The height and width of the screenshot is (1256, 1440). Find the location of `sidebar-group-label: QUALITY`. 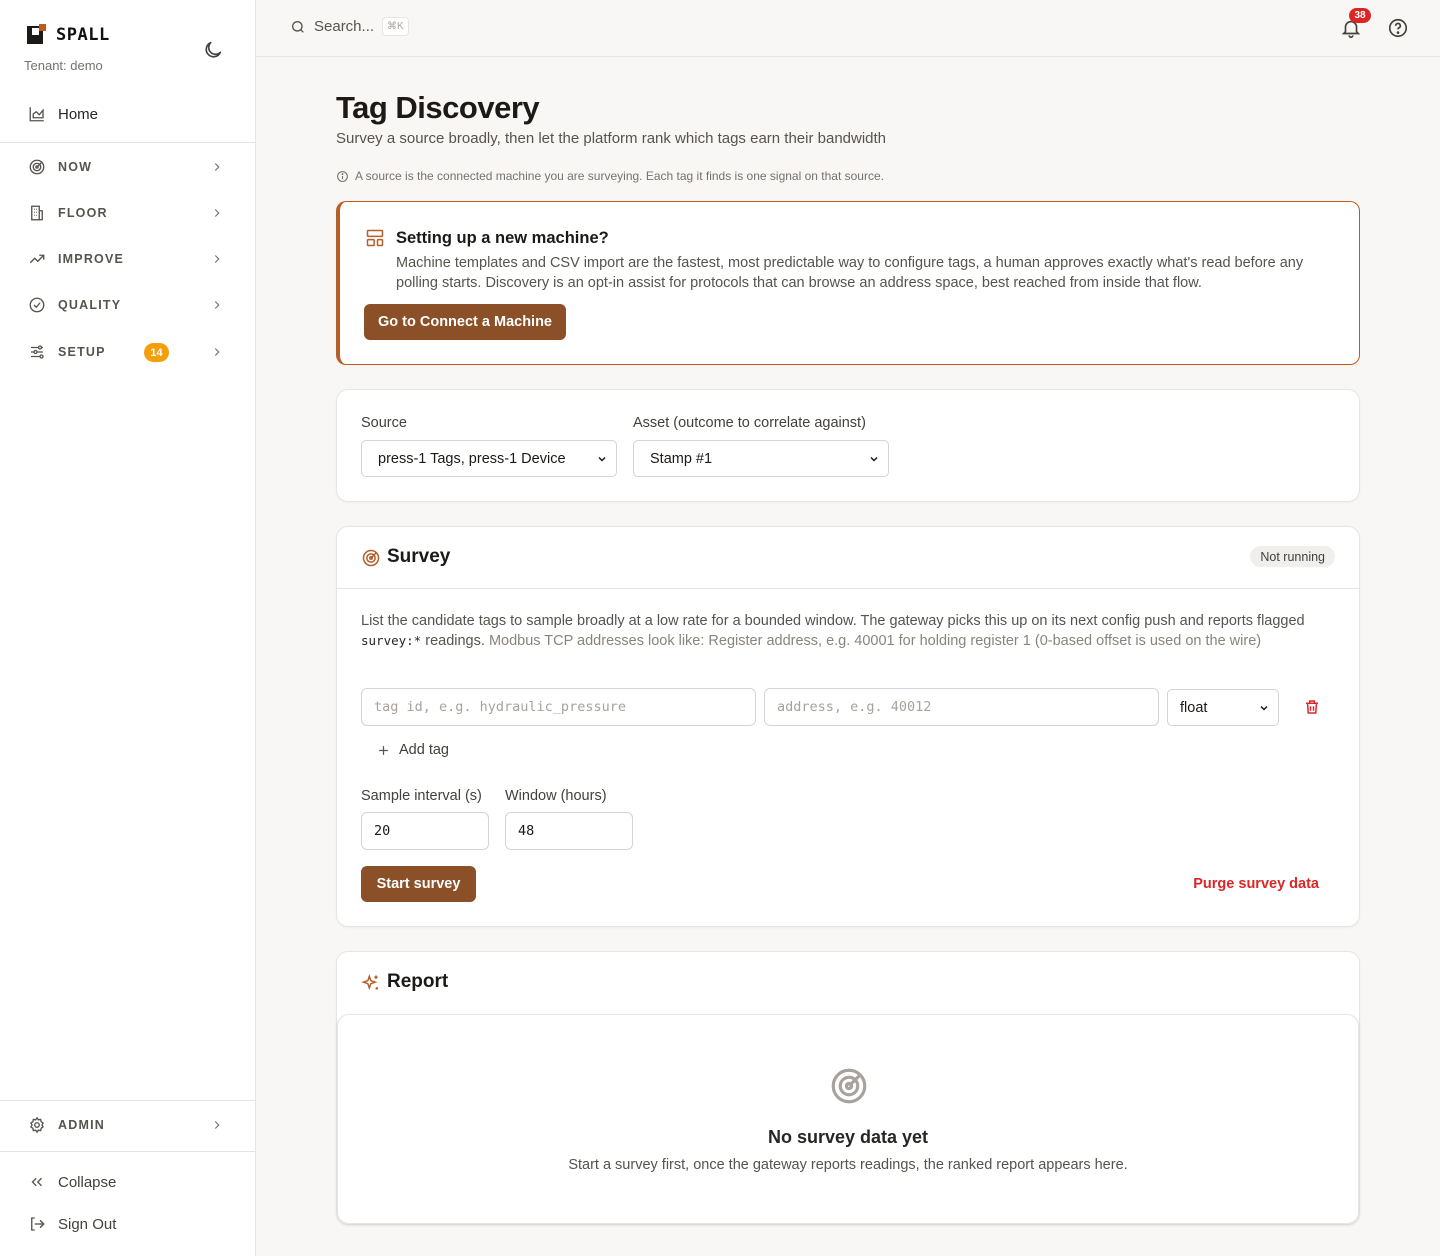

sidebar-group-label: QUALITY is located at coordinates (90, 305).